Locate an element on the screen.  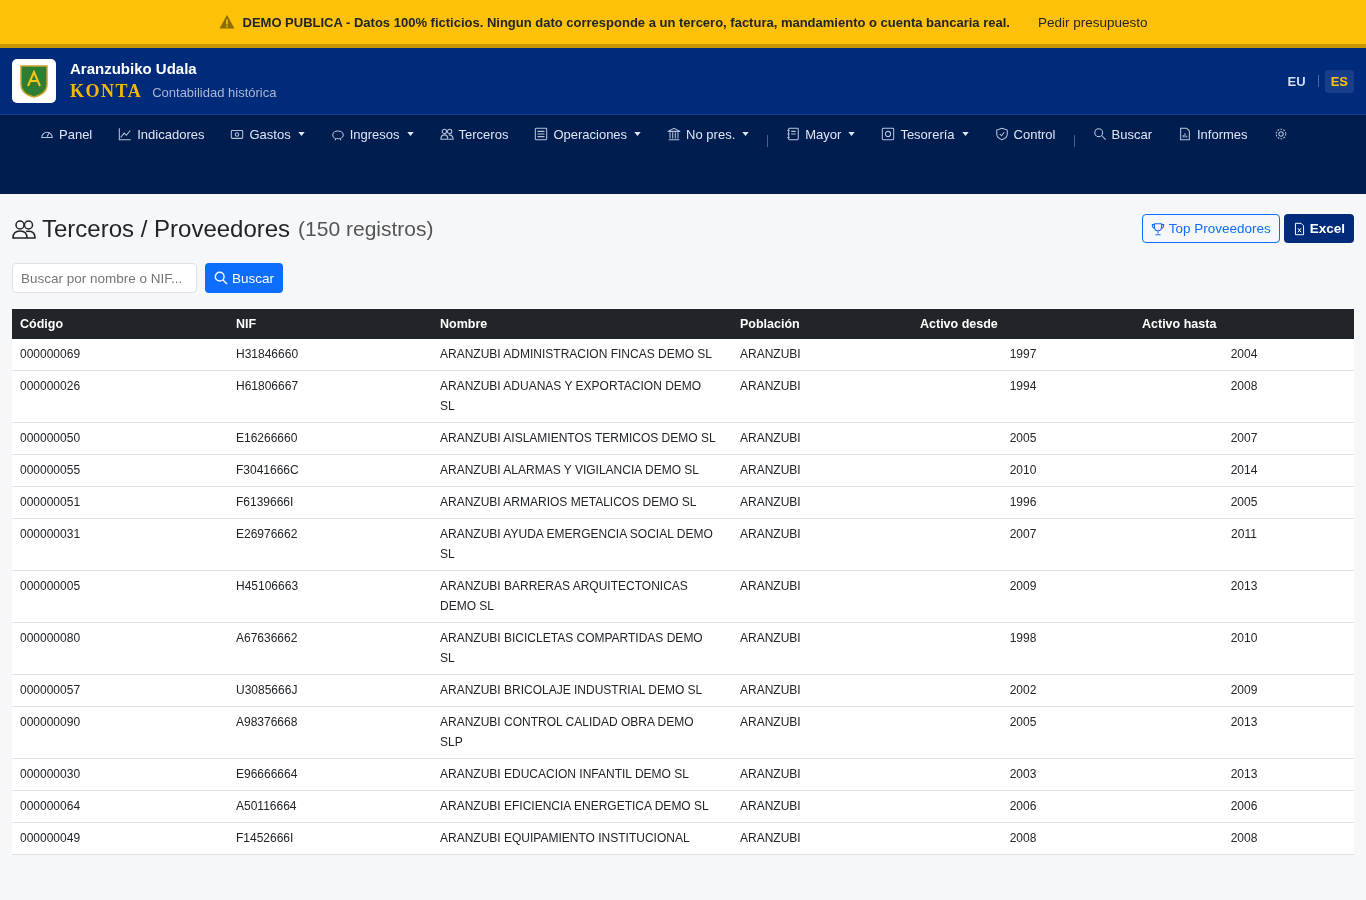
table-cell: 1998 is located at coordinates (1023, 638).